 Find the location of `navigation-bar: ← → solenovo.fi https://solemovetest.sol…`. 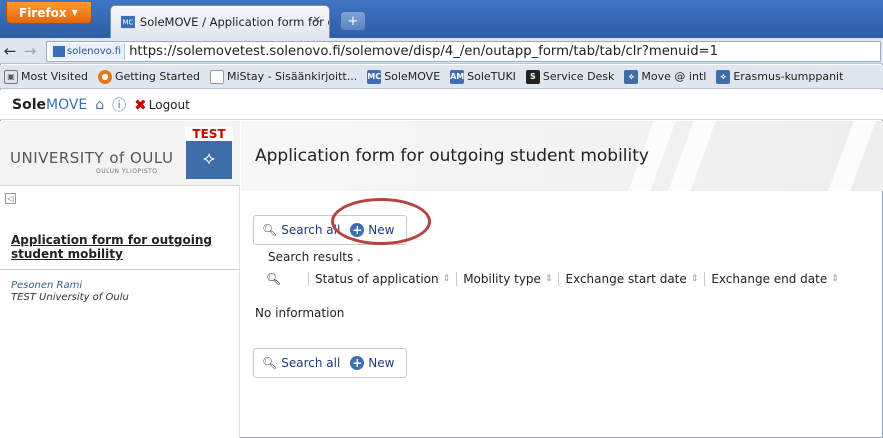

navigation-bar: ← → solenovo.fi https://solemovetest.sol… is located at coordinates (441, 51).